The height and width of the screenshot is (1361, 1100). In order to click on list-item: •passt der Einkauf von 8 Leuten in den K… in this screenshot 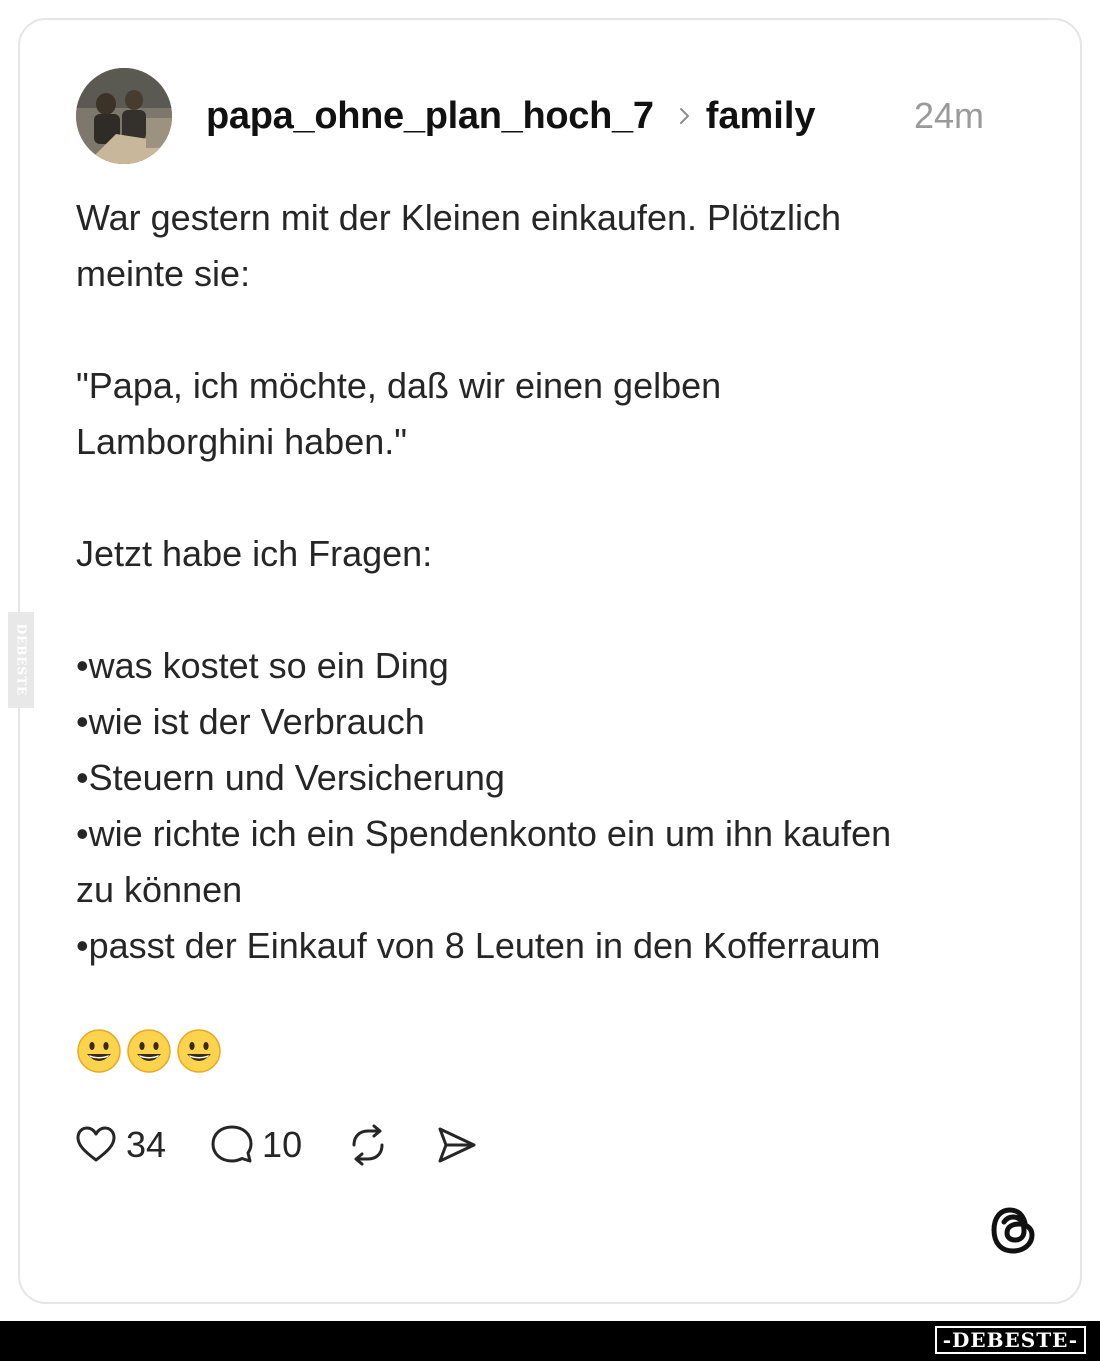, I will do `click(478, 945)`.